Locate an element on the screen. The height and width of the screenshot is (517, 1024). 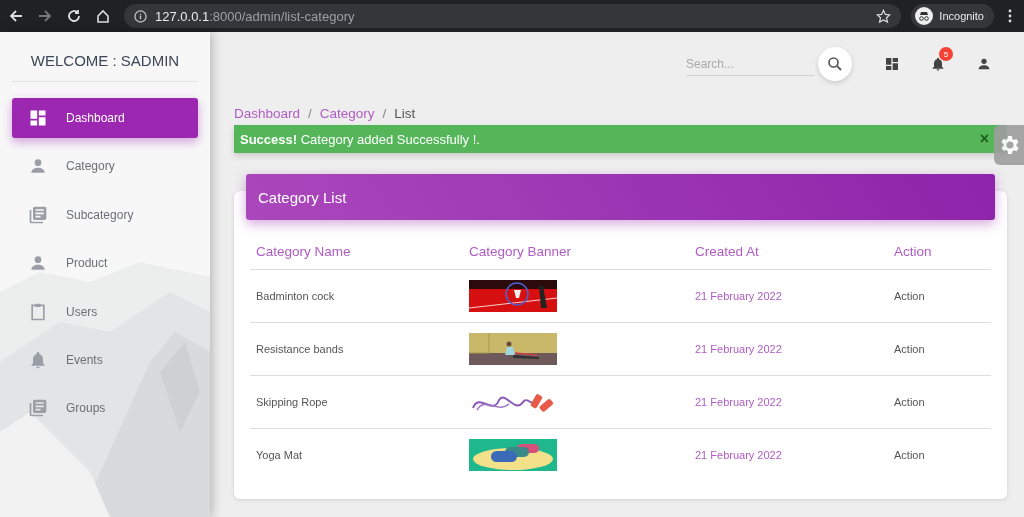
info-icon is located at coordinates (140, 16).